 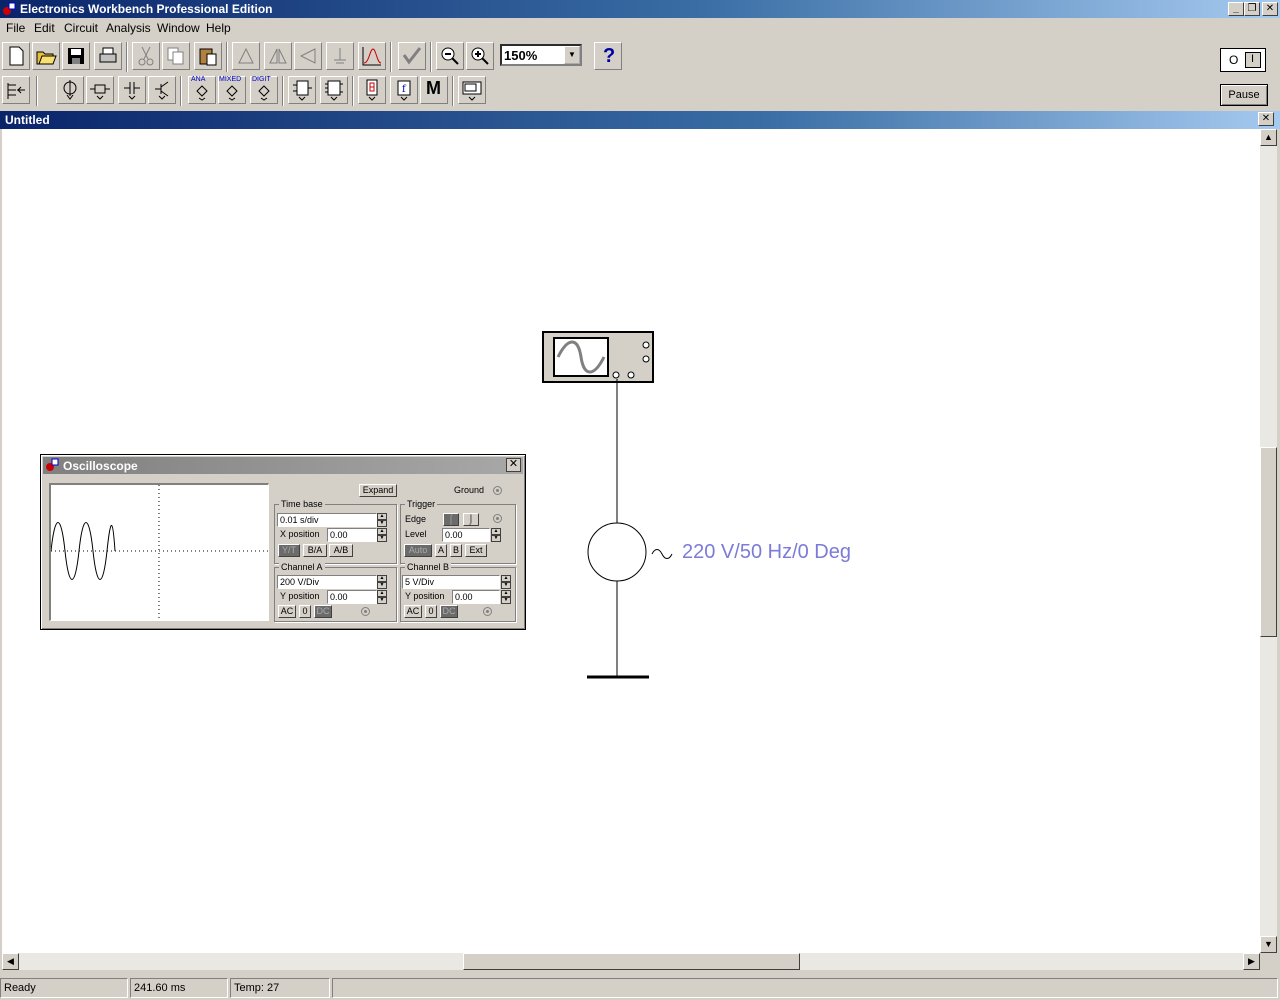 What do you see at coordinates (497, 518) in the screenshot?
I see `trigger-terminal` at bounding box center [497, 518].